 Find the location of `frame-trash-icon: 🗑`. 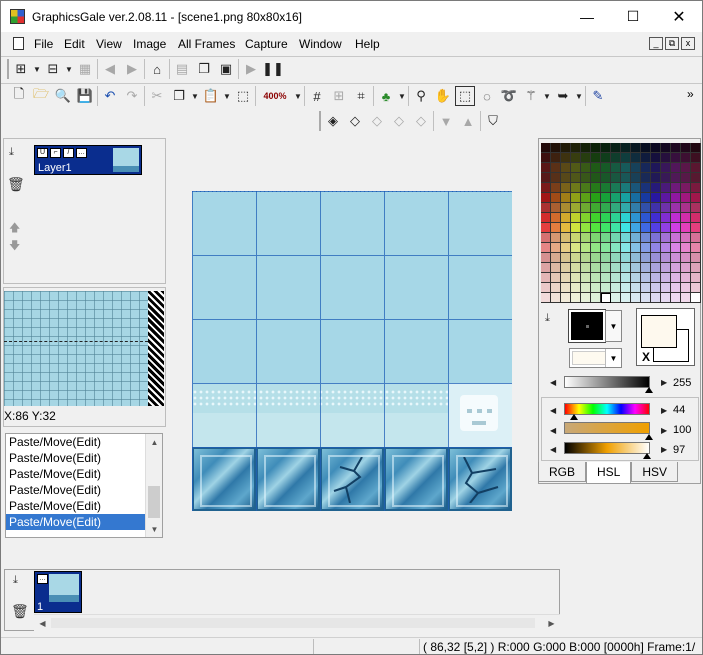

frame-trash-icon: 🗑 is located at coordinates (20, 611).